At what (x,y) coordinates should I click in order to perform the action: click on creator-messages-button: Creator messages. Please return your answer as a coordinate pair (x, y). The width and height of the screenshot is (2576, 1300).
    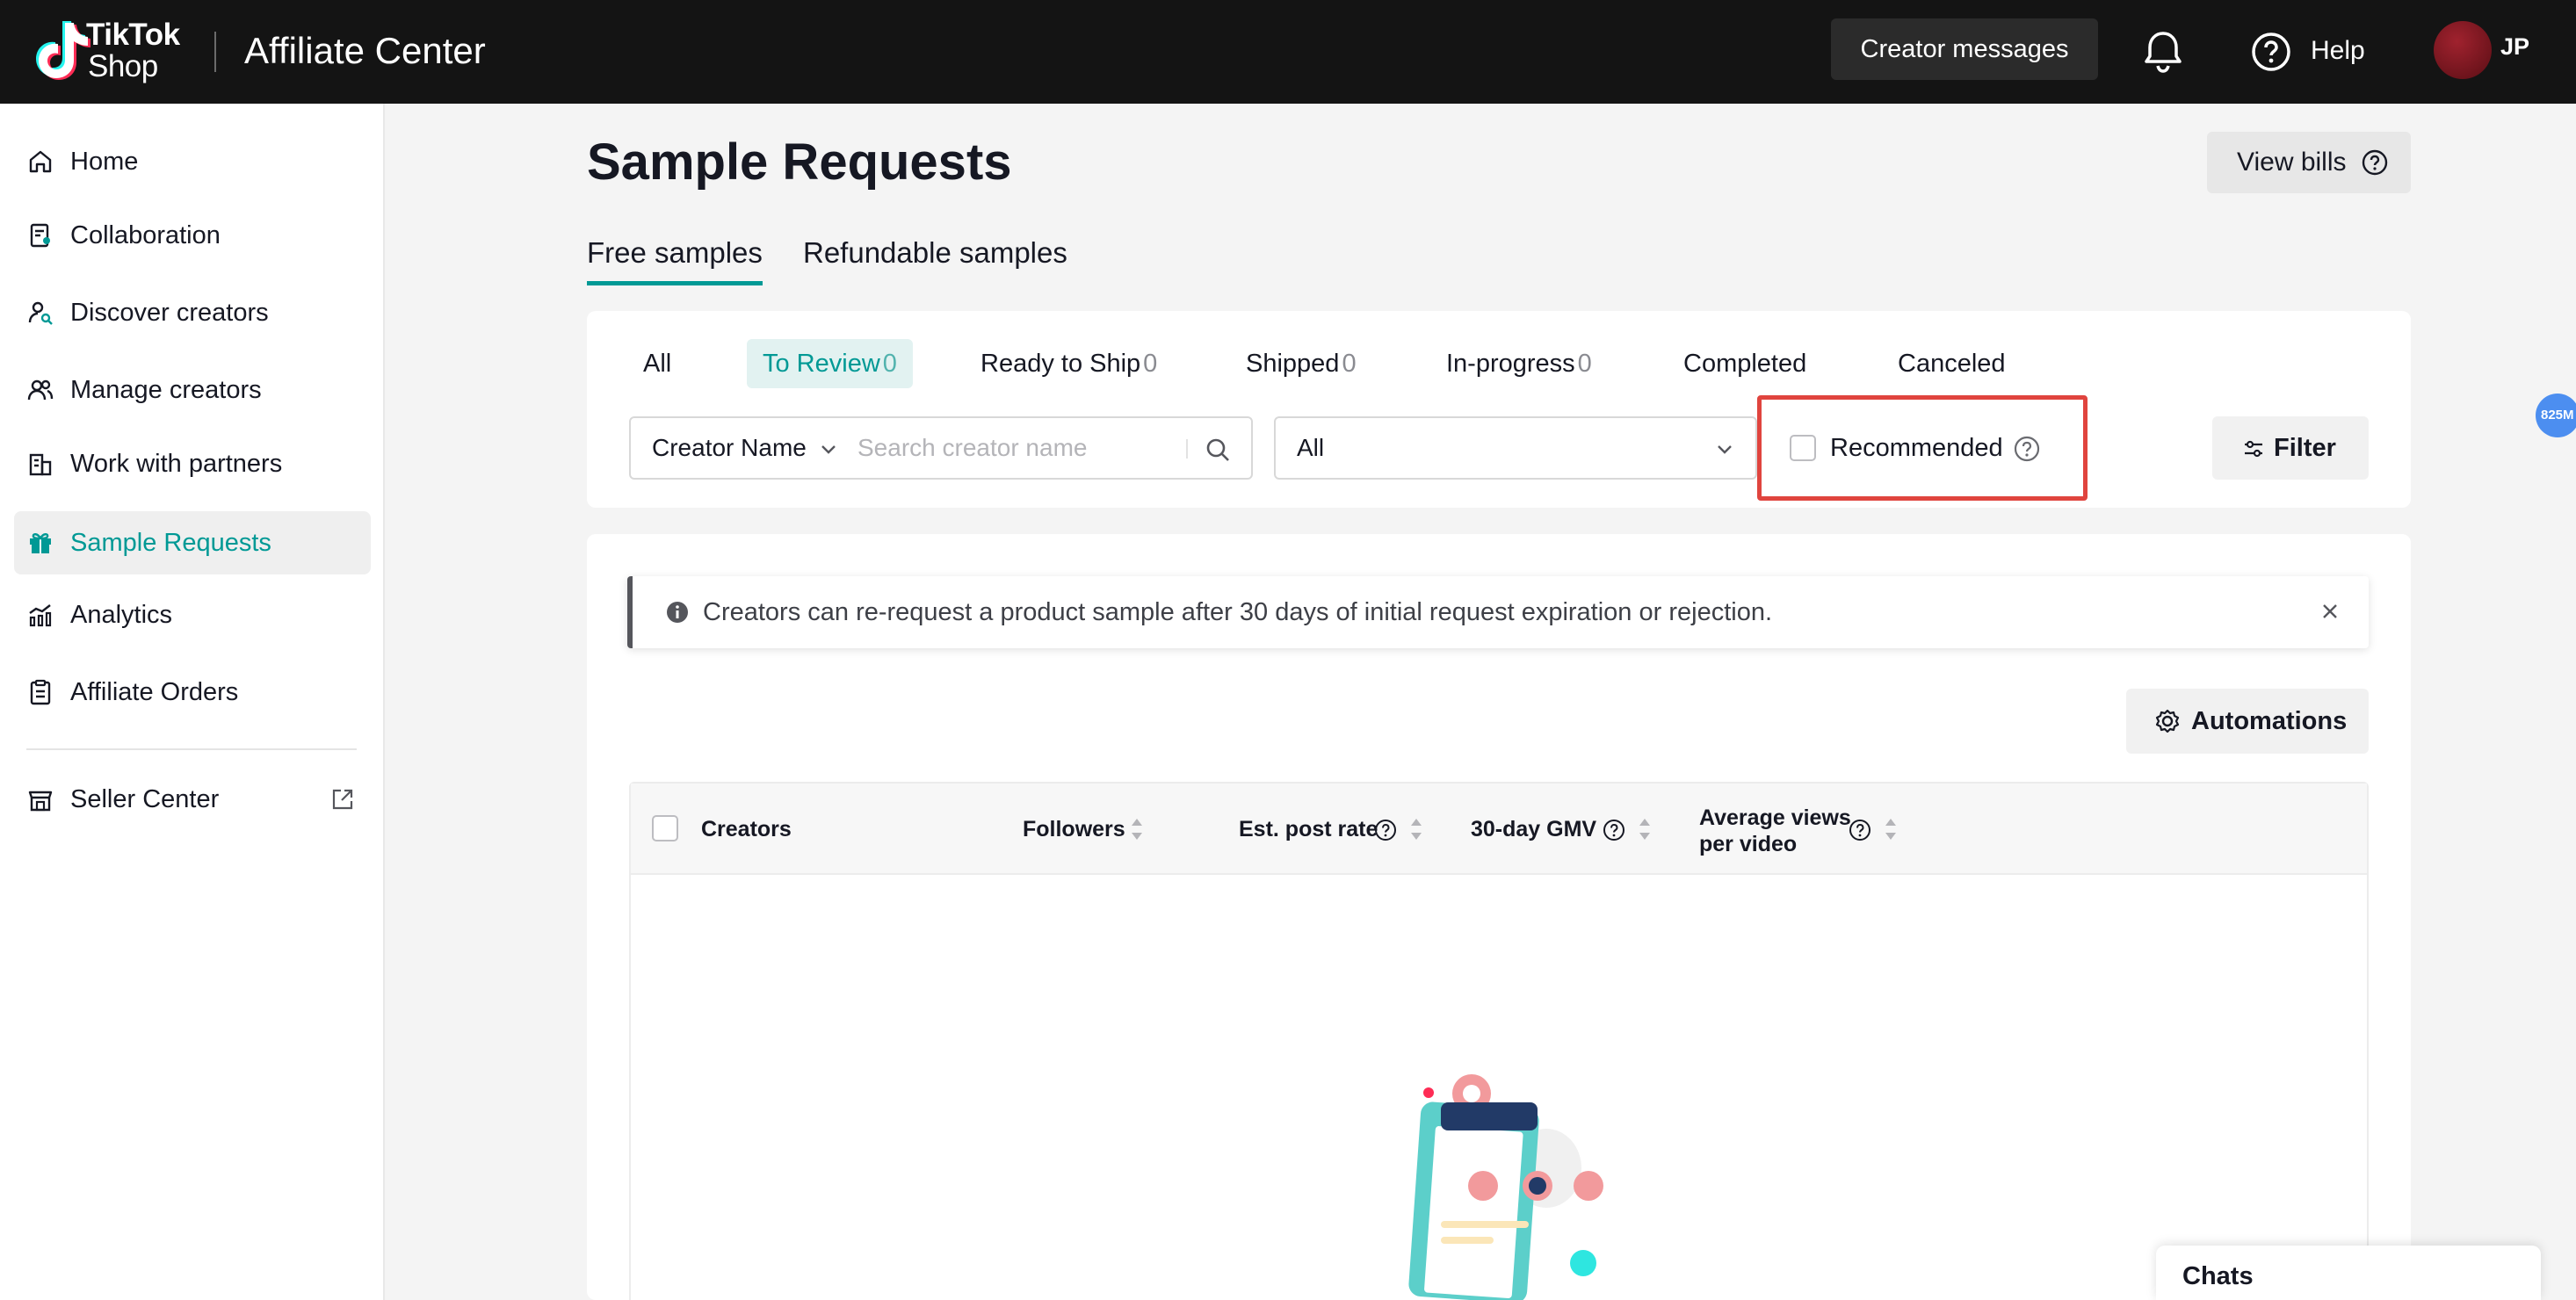
    Looking at the image, I should click on (1964, 49).